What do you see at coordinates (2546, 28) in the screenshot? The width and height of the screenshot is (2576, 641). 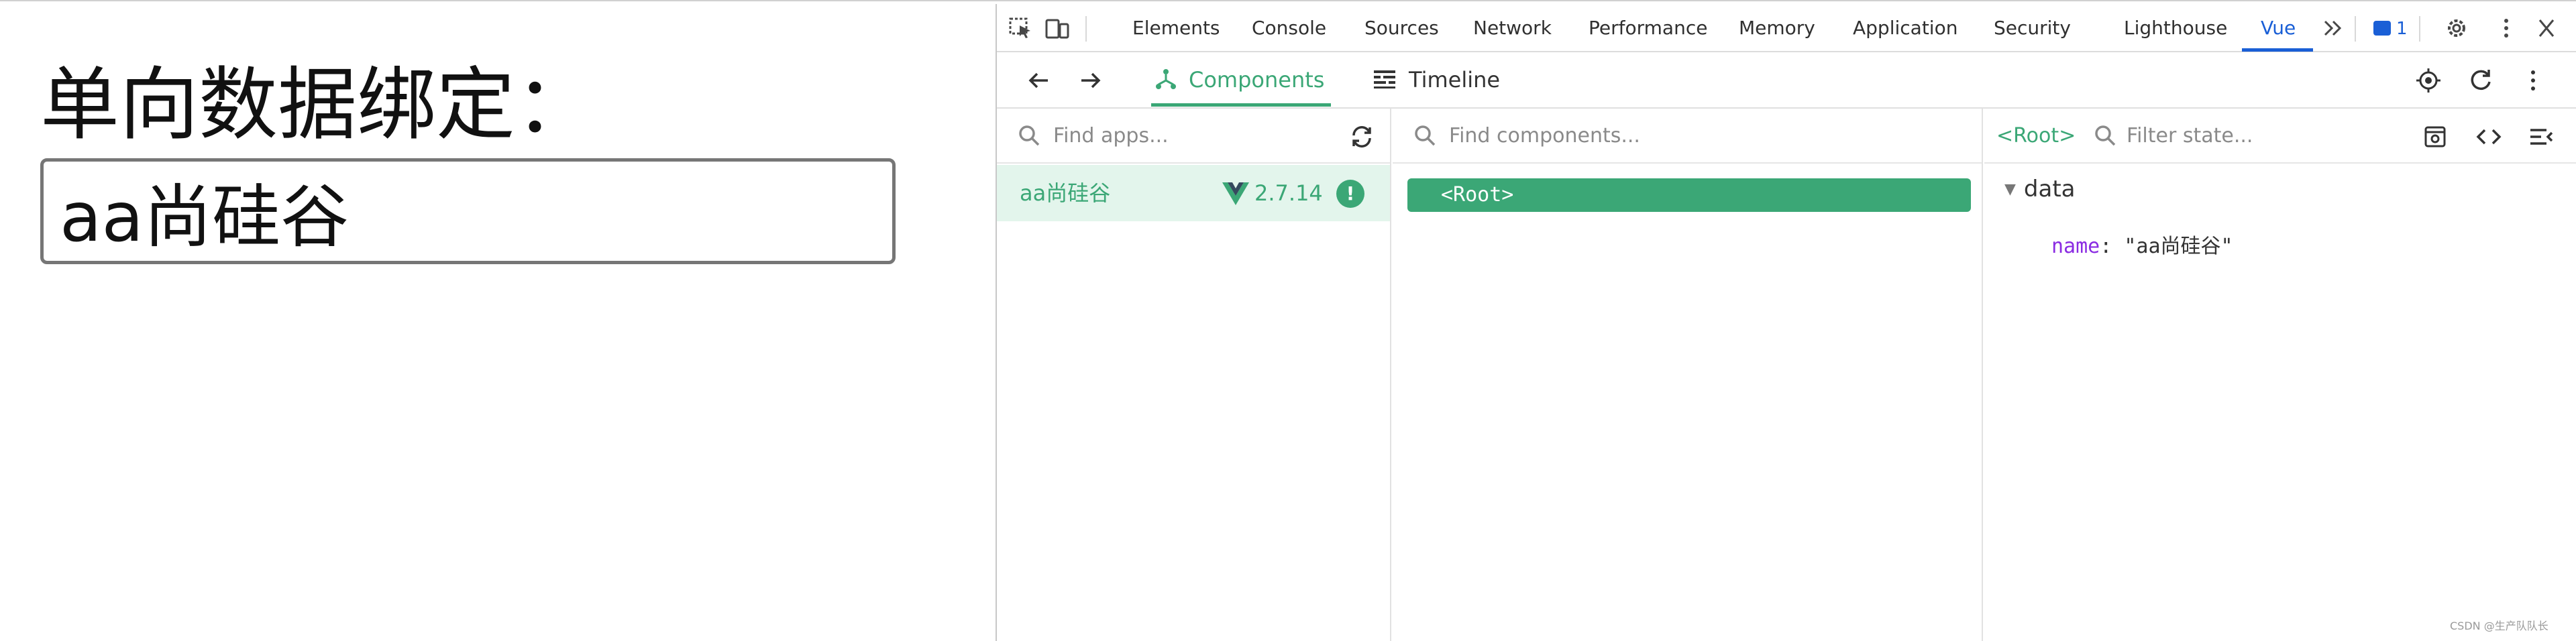 I see `close-icon` at bounding box center [2546, 28].